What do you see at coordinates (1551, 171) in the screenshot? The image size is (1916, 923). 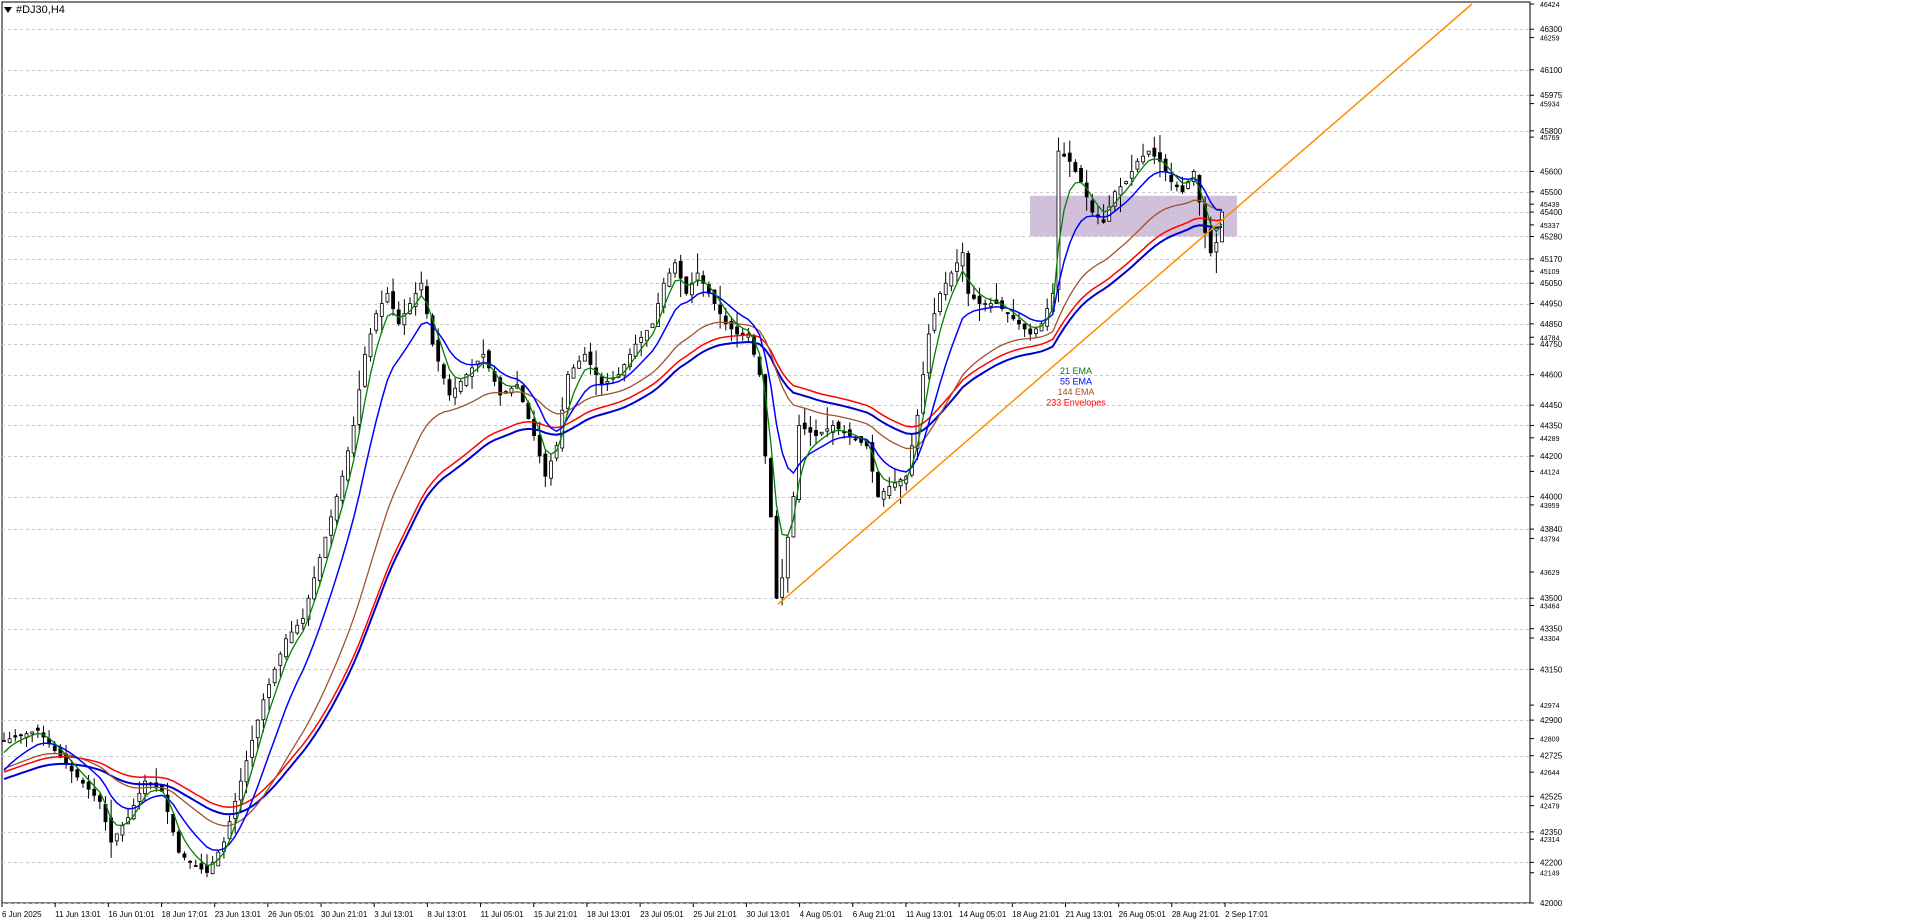 I see `y-tick-label: 45600` at bounding box center [1551, 171].